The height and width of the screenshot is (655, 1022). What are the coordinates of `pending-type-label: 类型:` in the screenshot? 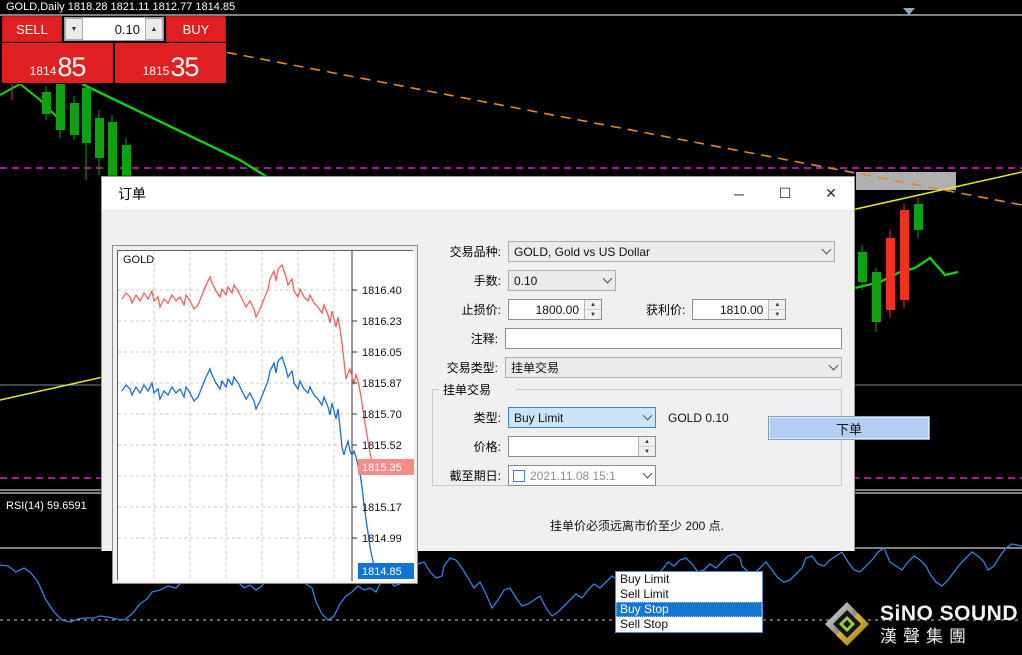 It's located at (487, 418).